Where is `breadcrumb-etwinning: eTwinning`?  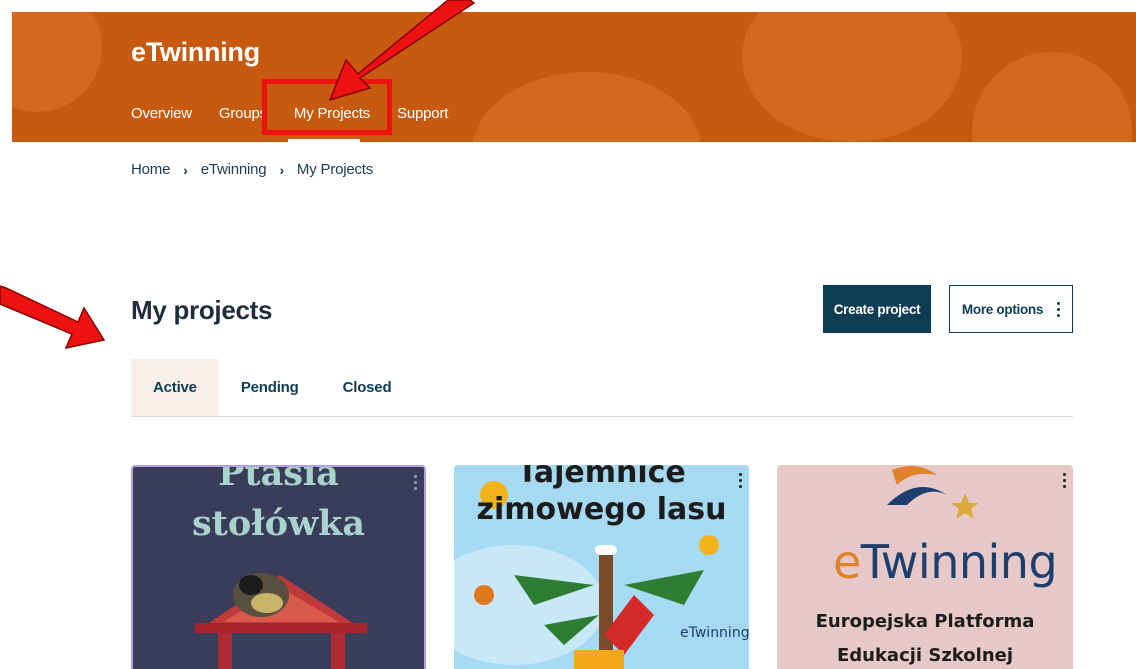
breadcrumb-etwinning: eTwinning is located at coordinates (234, 169).